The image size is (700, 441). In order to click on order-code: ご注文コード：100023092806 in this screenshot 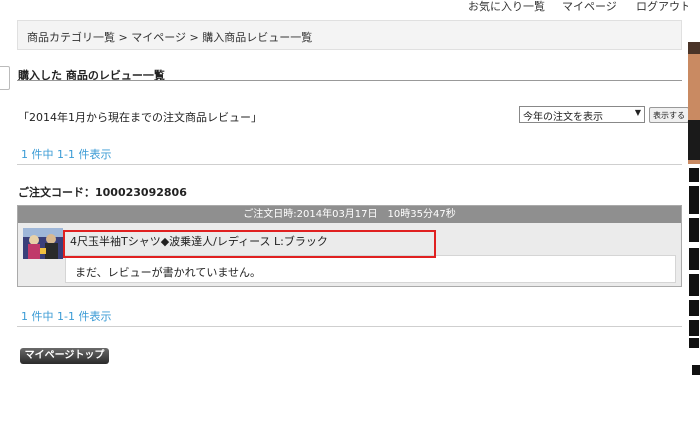, I will do `click(102, 192)`.